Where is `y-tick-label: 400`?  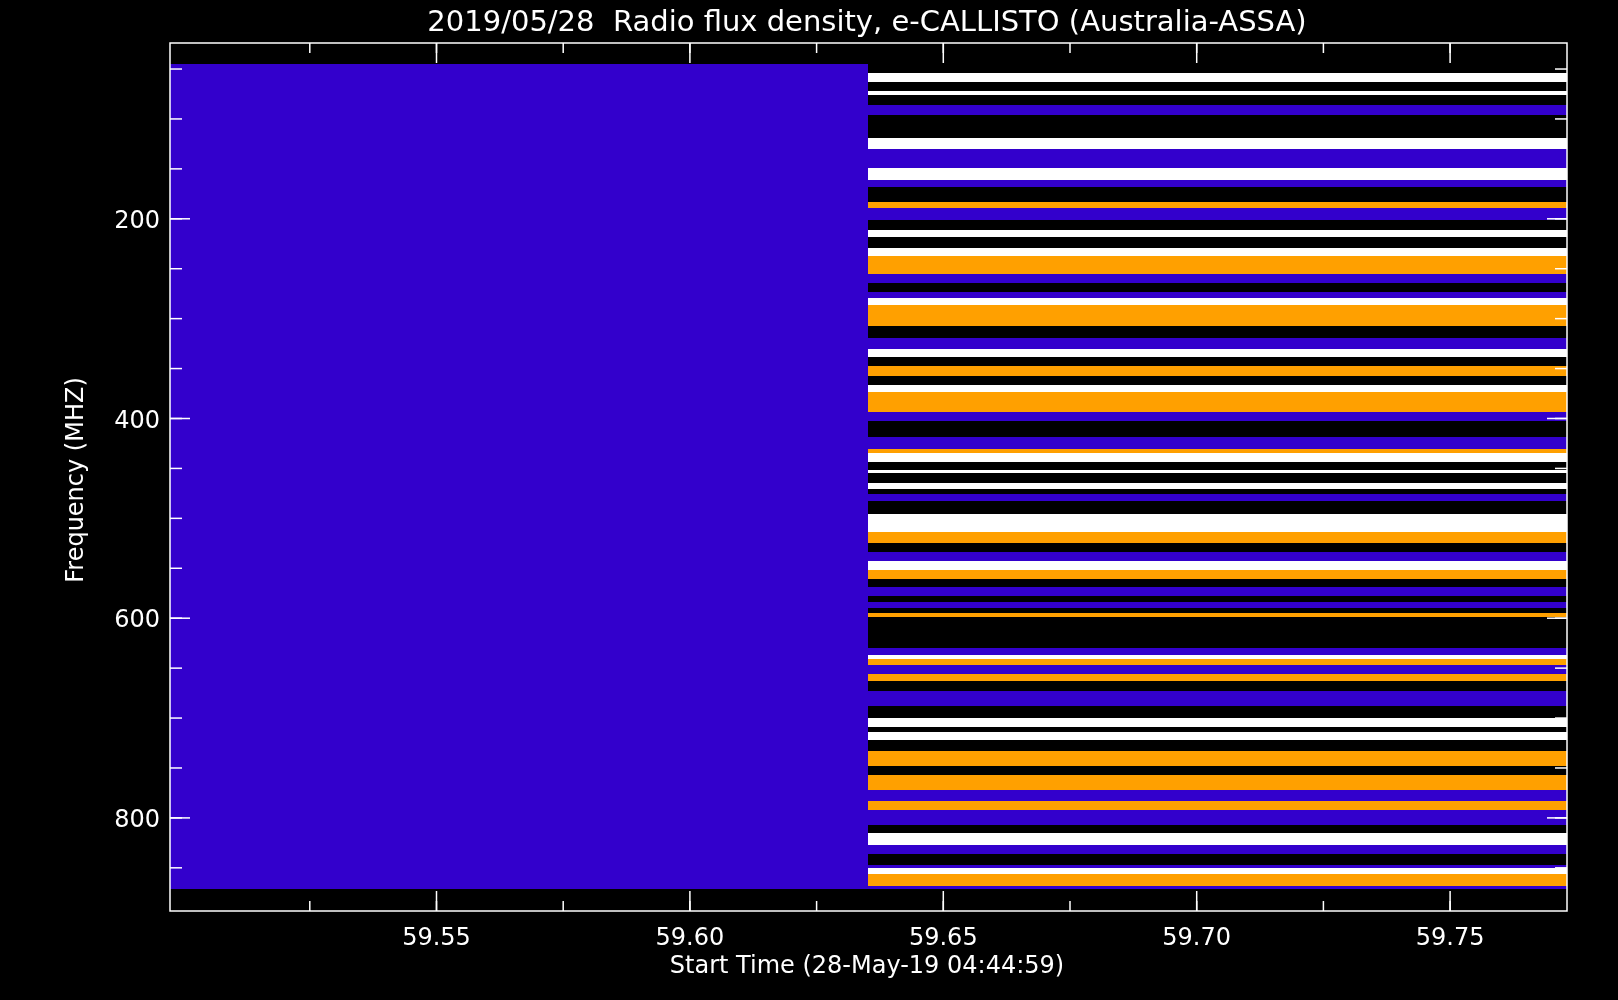
y-tick-label: 400 is located at coordinates (137, 419).